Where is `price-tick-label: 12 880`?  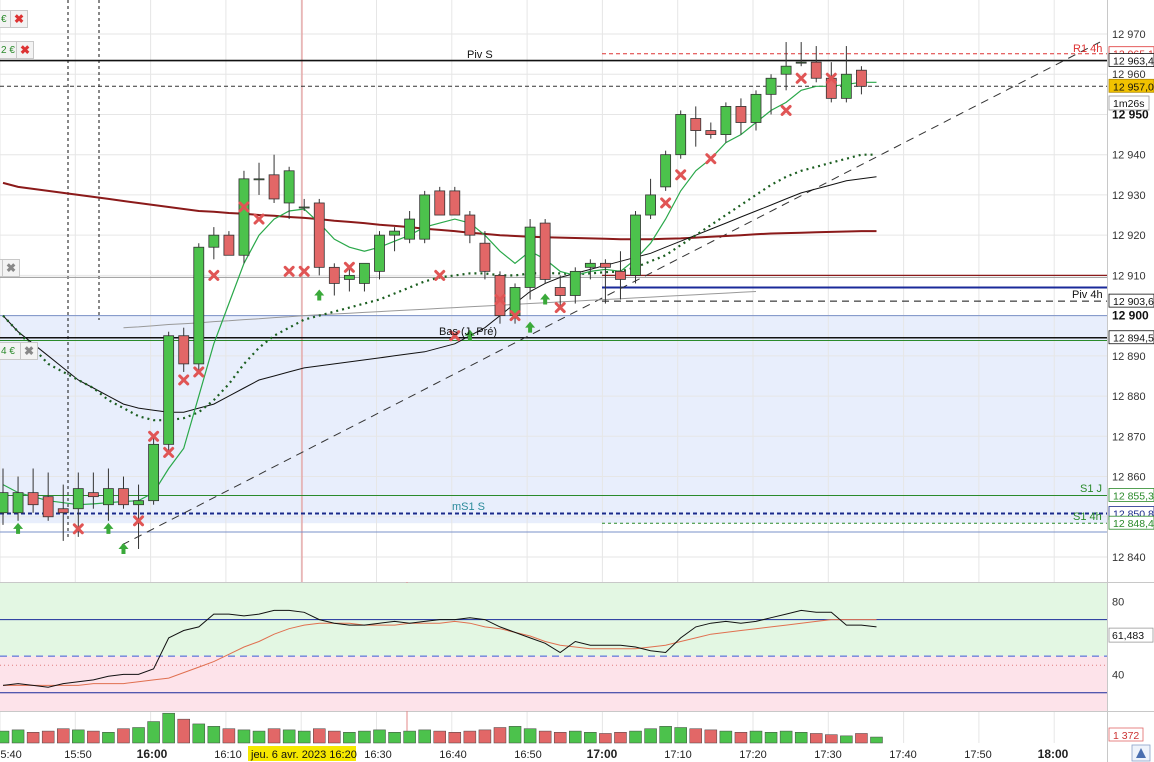 price-tick-label: 12 880 is located at coordinates (1129, 397).